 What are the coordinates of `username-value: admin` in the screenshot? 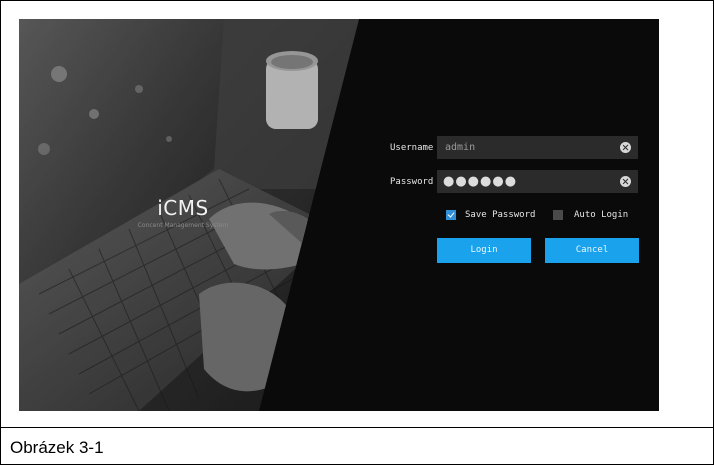 It's located at (460, 147).